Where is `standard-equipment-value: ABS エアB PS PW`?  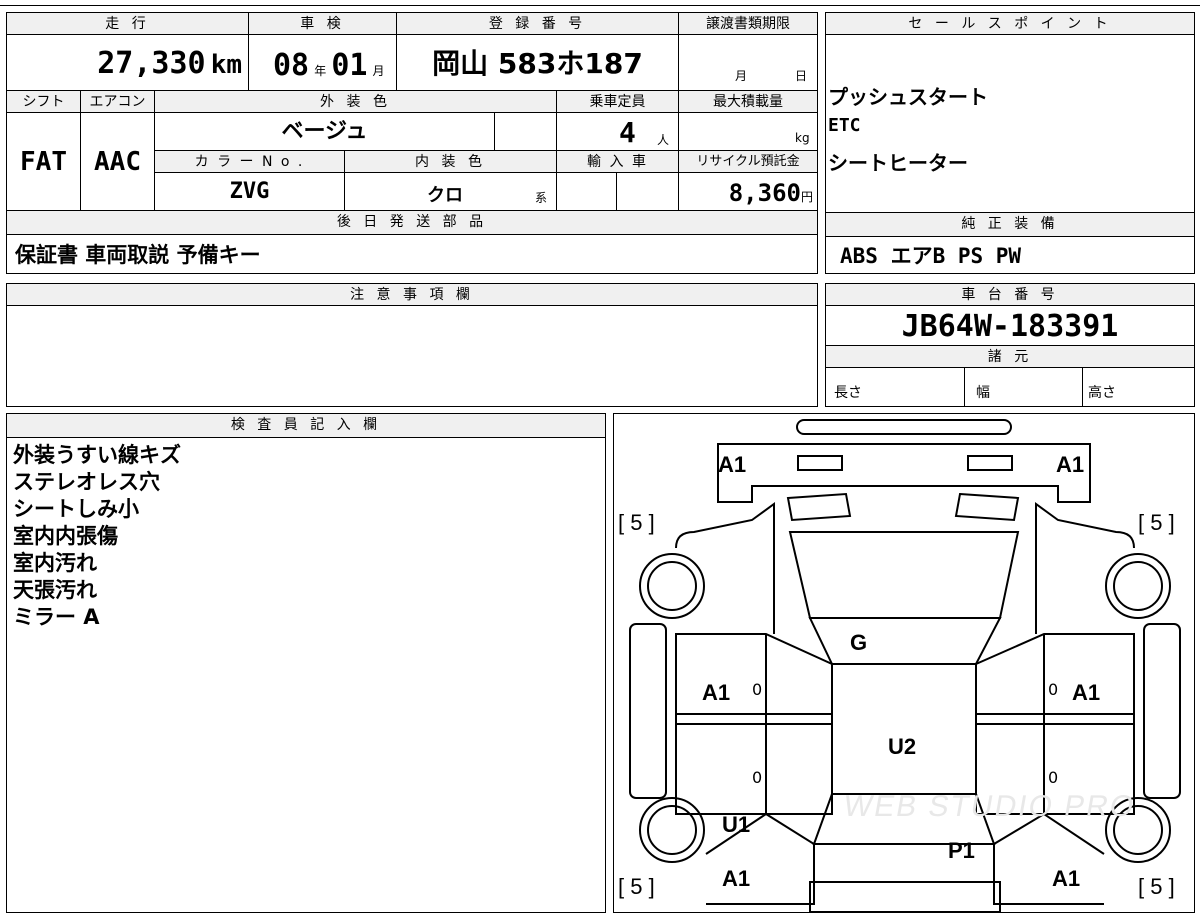 standard-equipment-value: ABS エアB PS PW is located at coordinates (931, 256).